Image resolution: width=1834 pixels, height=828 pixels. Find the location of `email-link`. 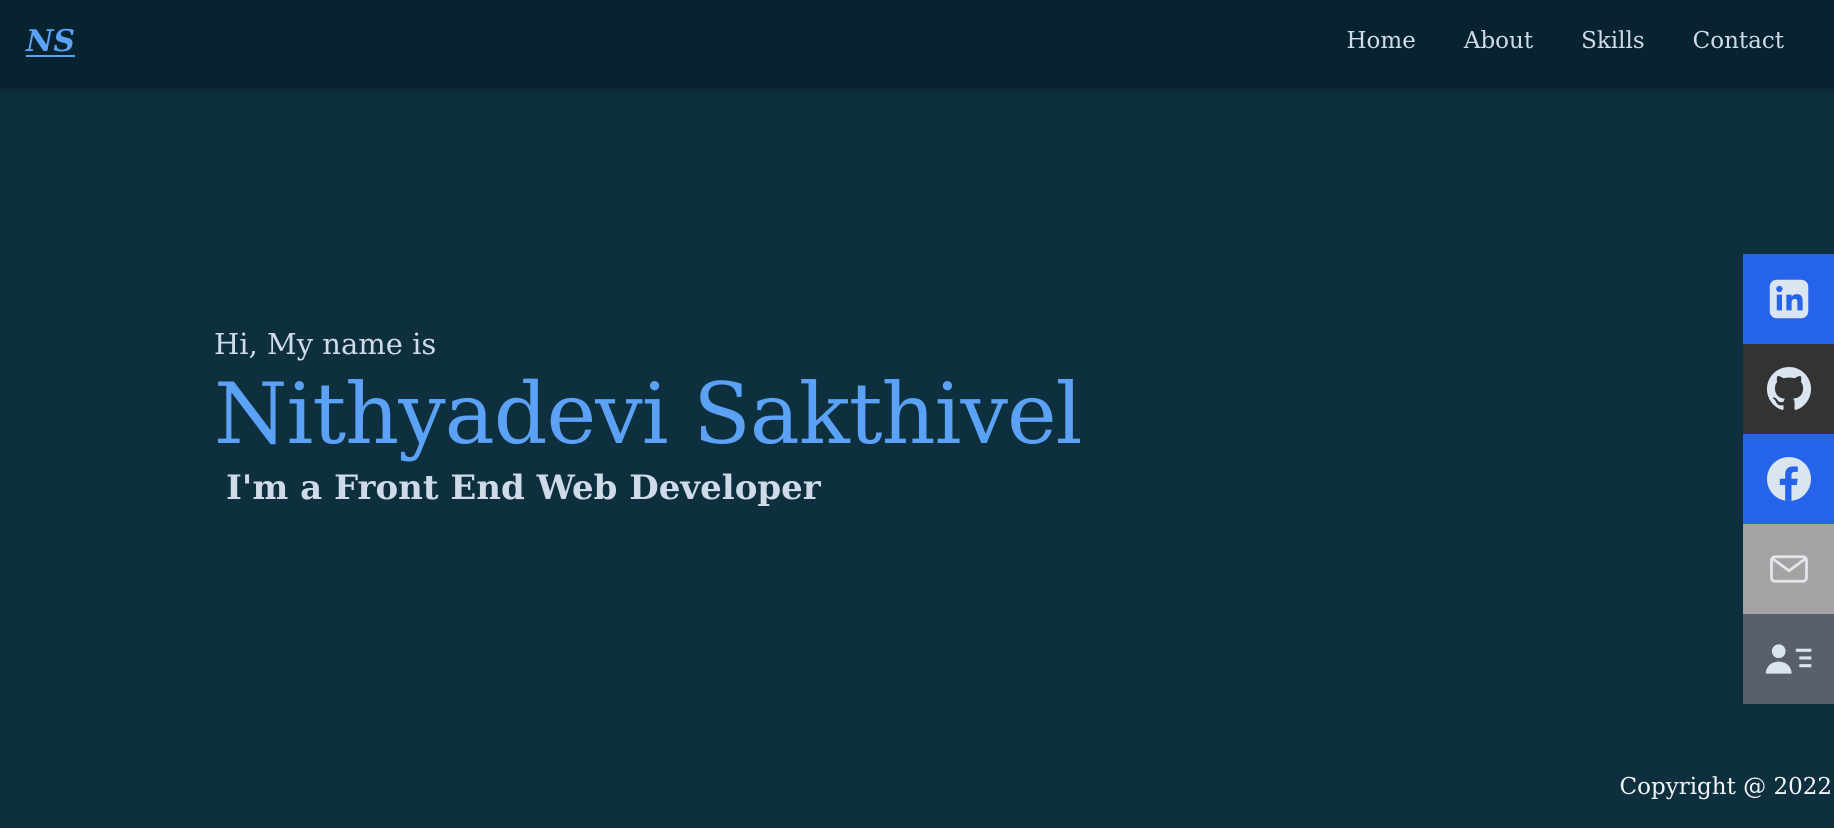

email-link is located at coordinates (1788, 569).